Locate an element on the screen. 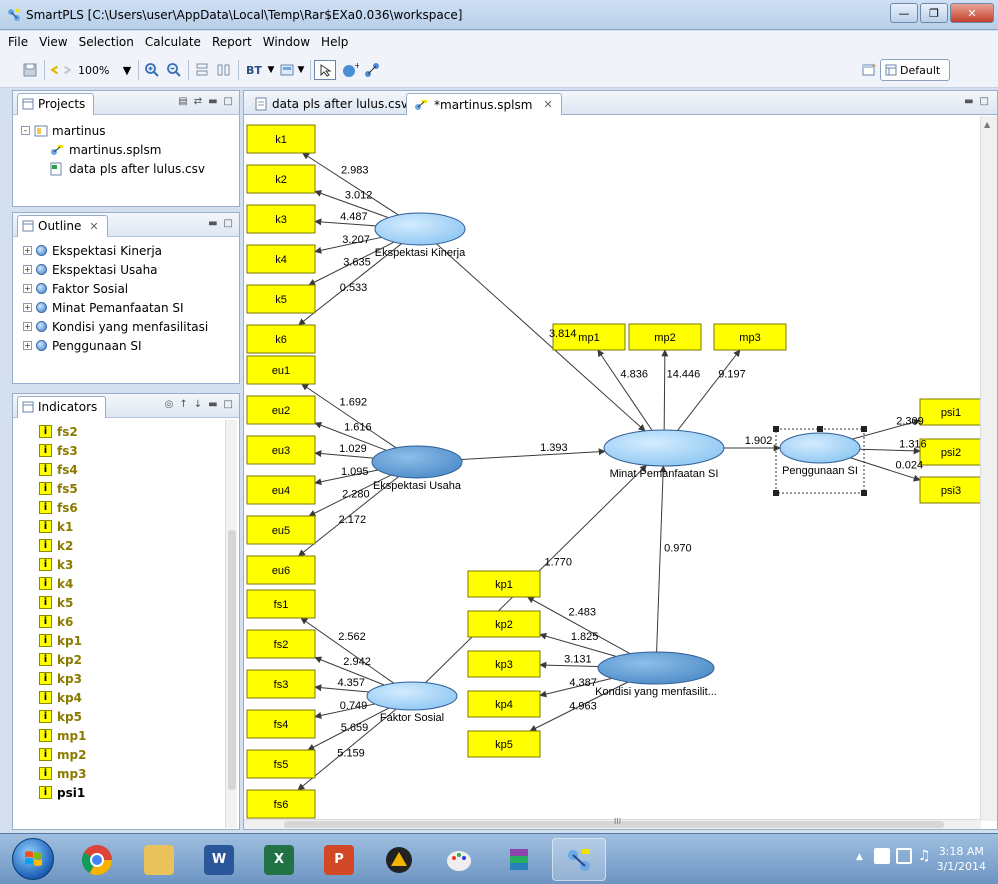  tab-model-file: *martinus.splsm ✕ is located at coordinates (484, 104).